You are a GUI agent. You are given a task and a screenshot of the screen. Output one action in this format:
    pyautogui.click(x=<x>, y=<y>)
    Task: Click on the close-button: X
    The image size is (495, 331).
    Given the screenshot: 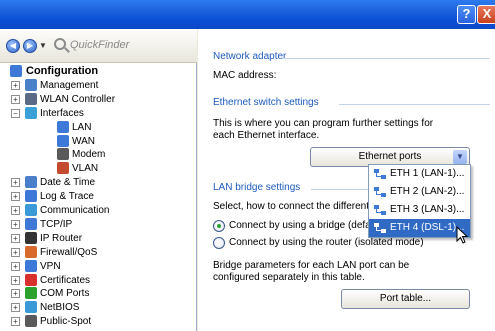 What is the action you would take?
    pyautogui.click(x=486, y=14)
    